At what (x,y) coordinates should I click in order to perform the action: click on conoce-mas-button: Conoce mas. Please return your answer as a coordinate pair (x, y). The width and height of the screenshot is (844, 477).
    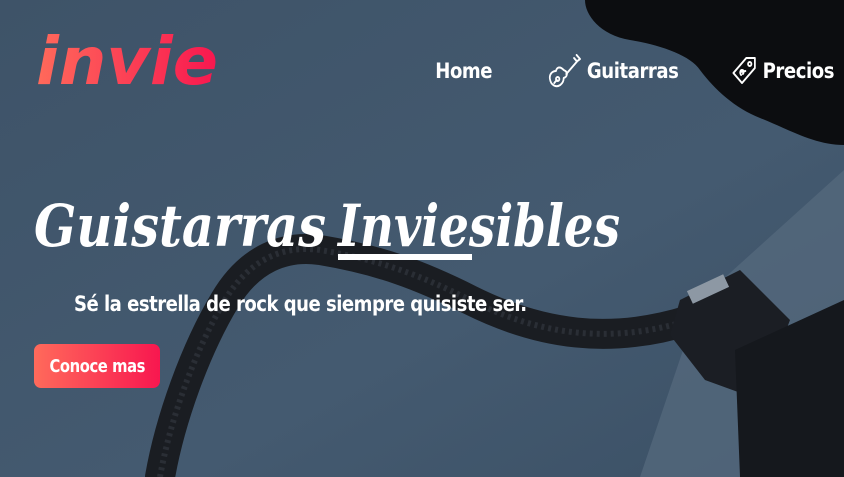
    Looking at the image, I should click on (97, 366).